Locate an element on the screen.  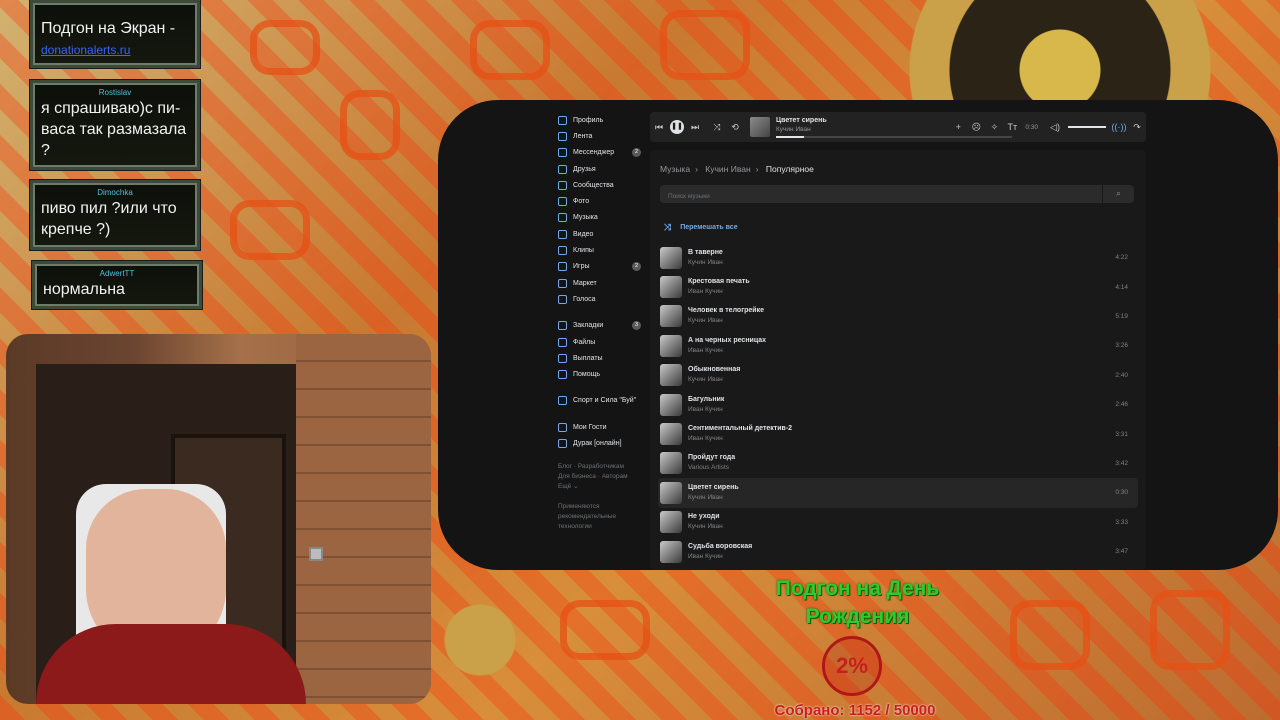
track-meta: Обыкновенная Кучин Иван is located at coordinates (714, 375).